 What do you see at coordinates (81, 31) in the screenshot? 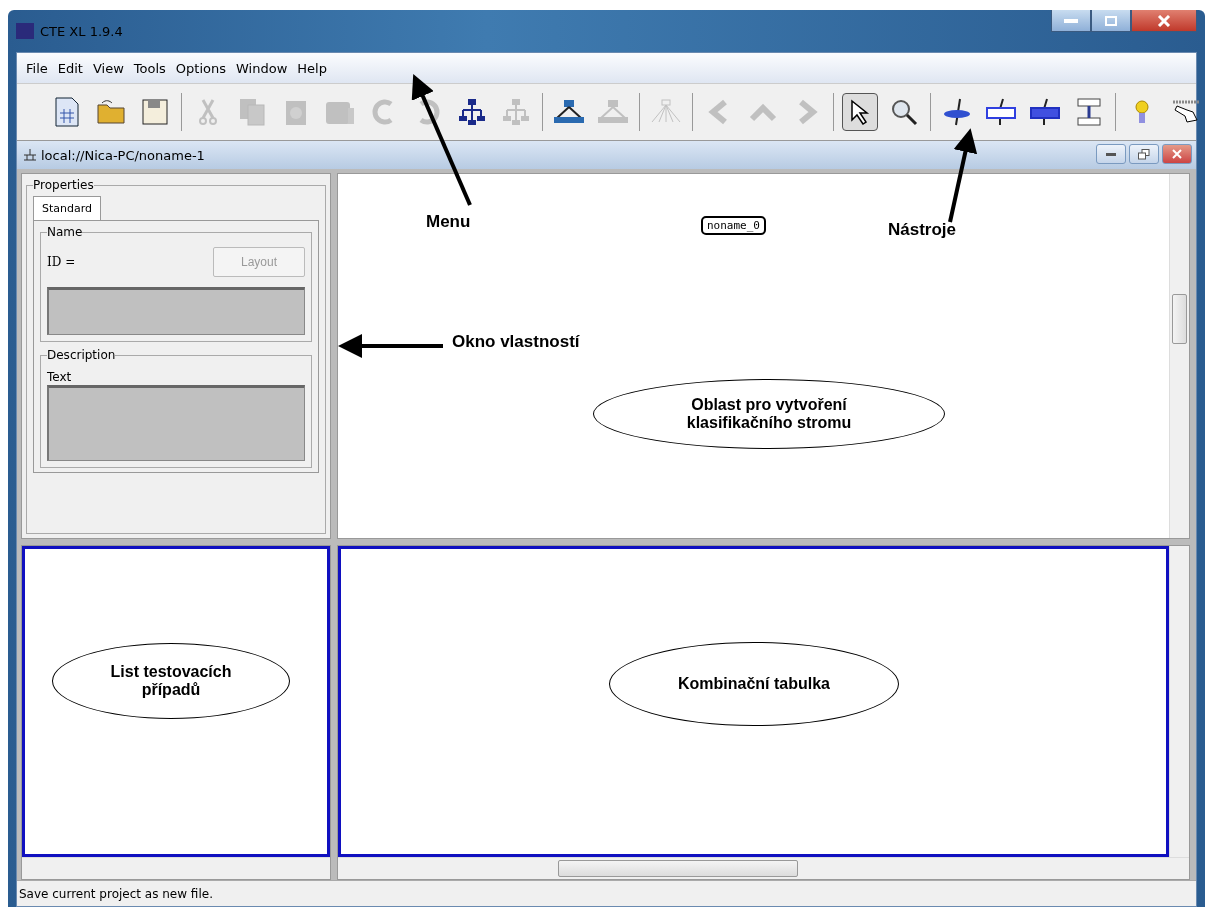
I see `window-title: CTE XL 1.9.4` at bounding box center [81, 31].